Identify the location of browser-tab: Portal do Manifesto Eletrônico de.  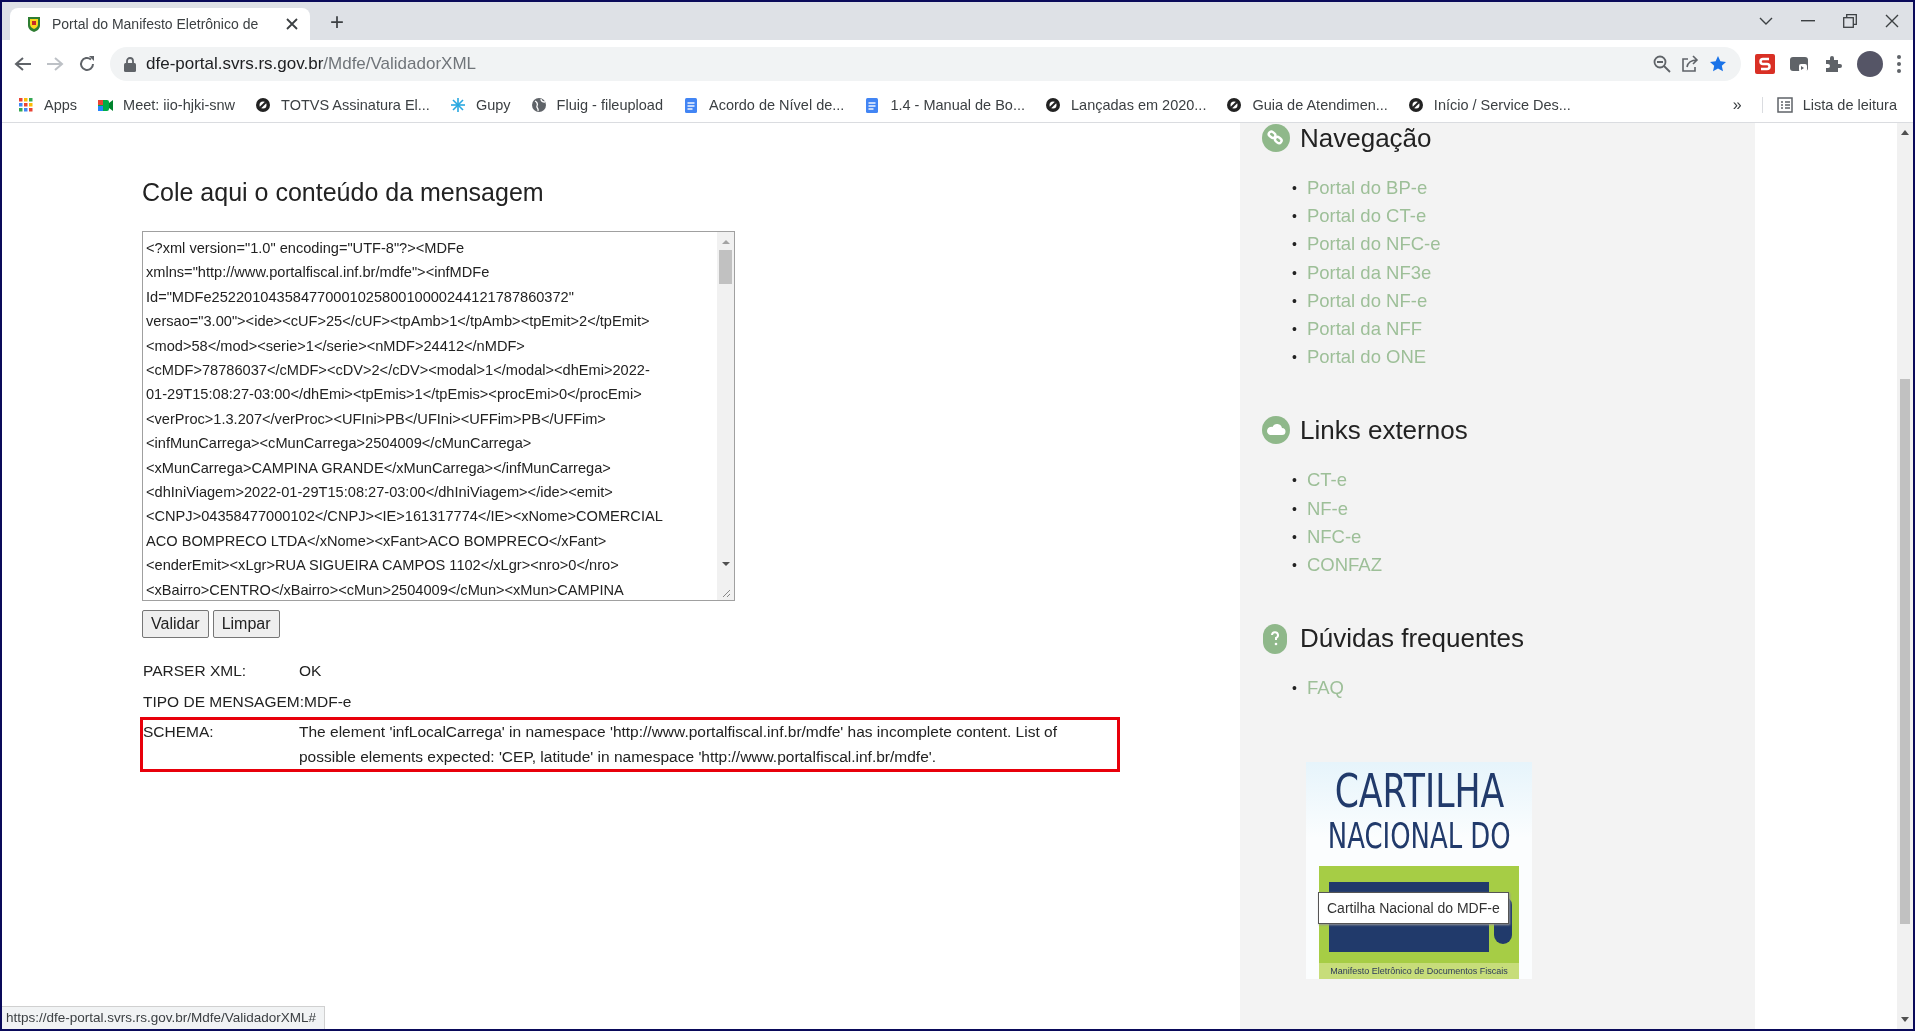
(160, 24).